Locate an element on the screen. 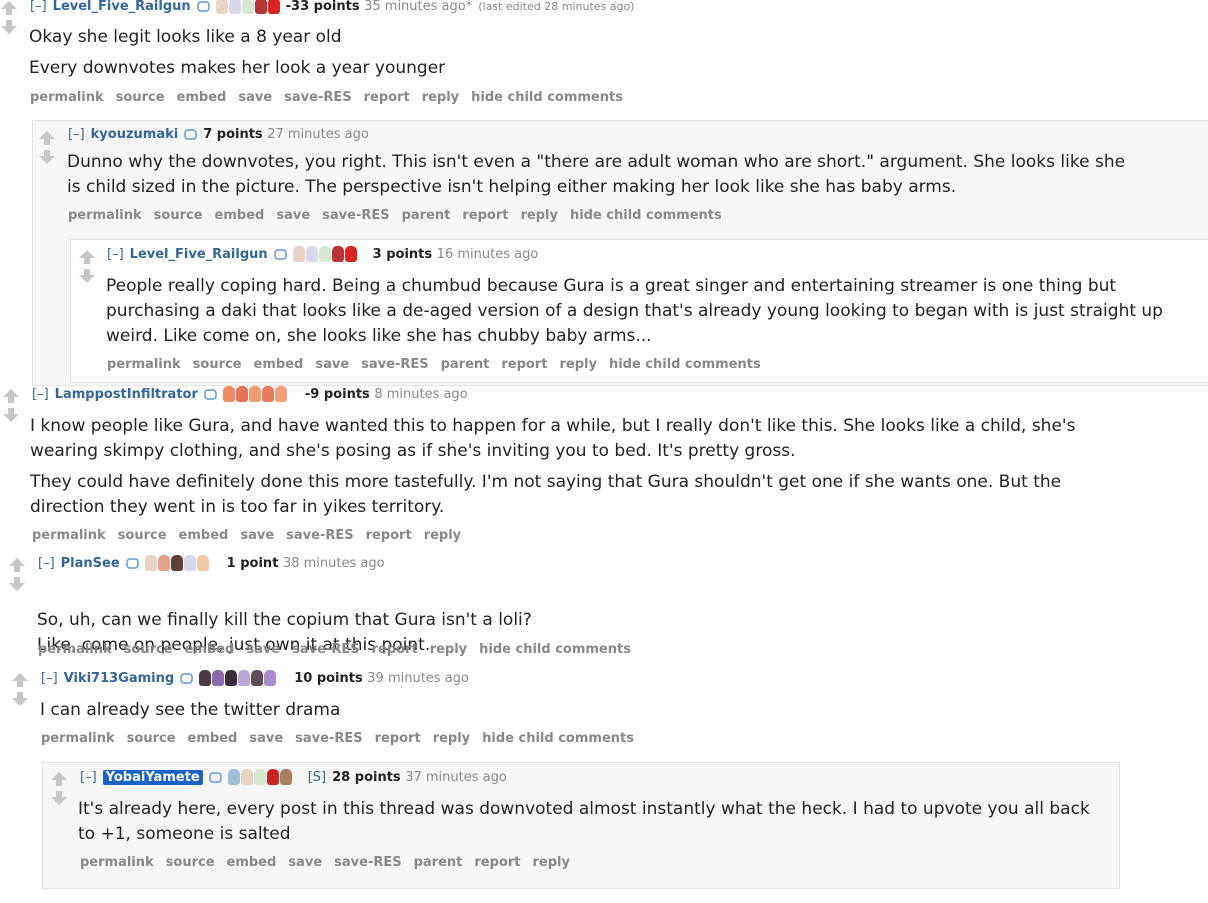 The height and width of the screenshot is (903, 1208). comment-score: -33 points 35 minutes ago* is located at coordinates (379, 7).